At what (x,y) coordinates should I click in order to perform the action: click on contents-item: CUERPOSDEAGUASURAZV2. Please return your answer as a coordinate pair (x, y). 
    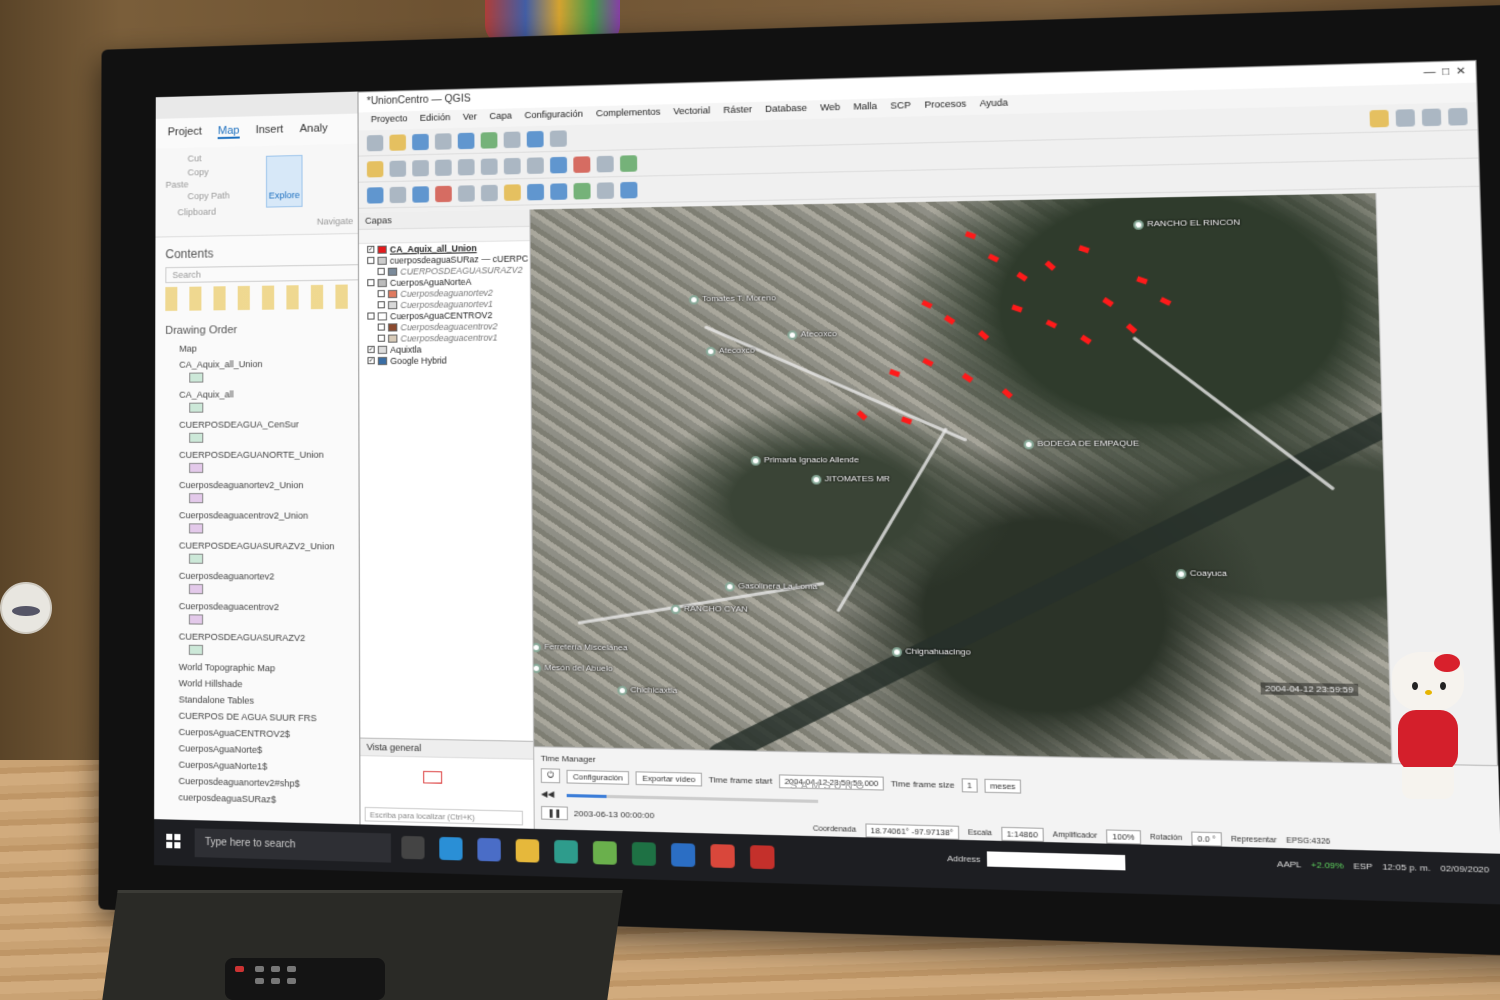
    Looking at the image, I should click on (264, 637).